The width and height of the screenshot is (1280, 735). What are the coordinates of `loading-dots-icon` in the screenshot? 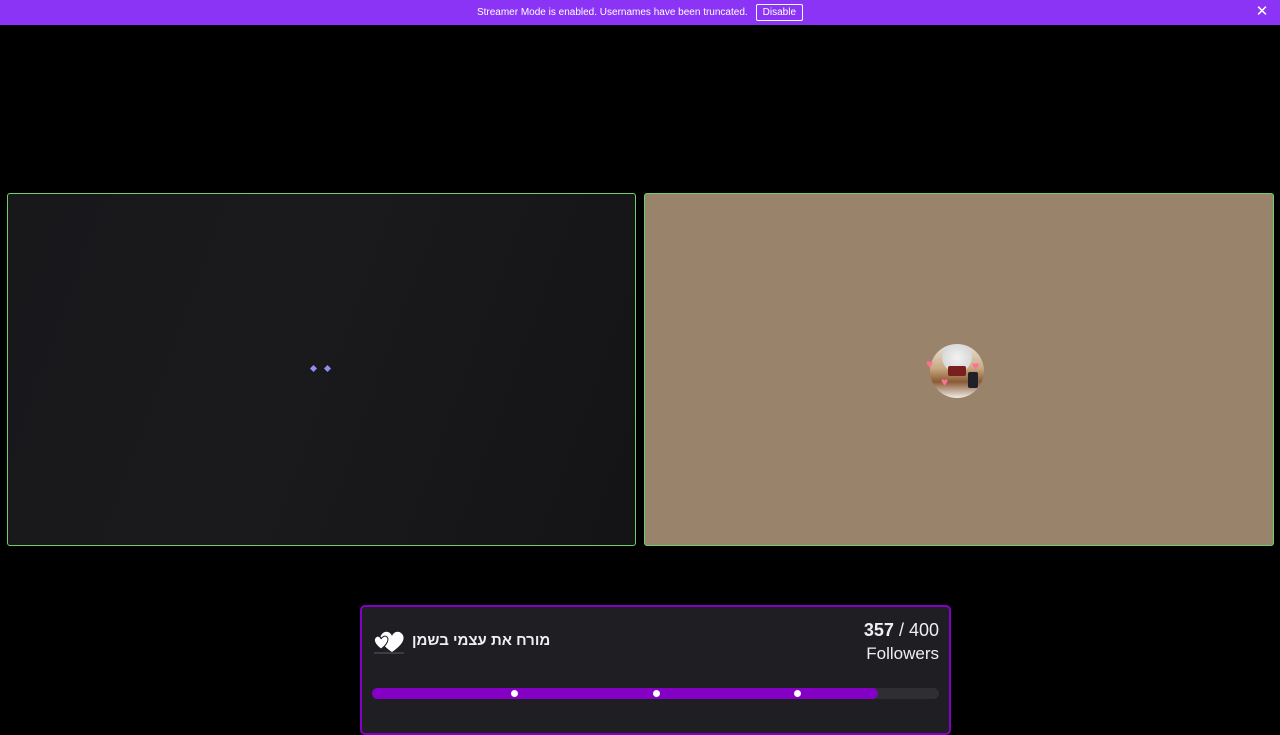 It's located at (320, 368).